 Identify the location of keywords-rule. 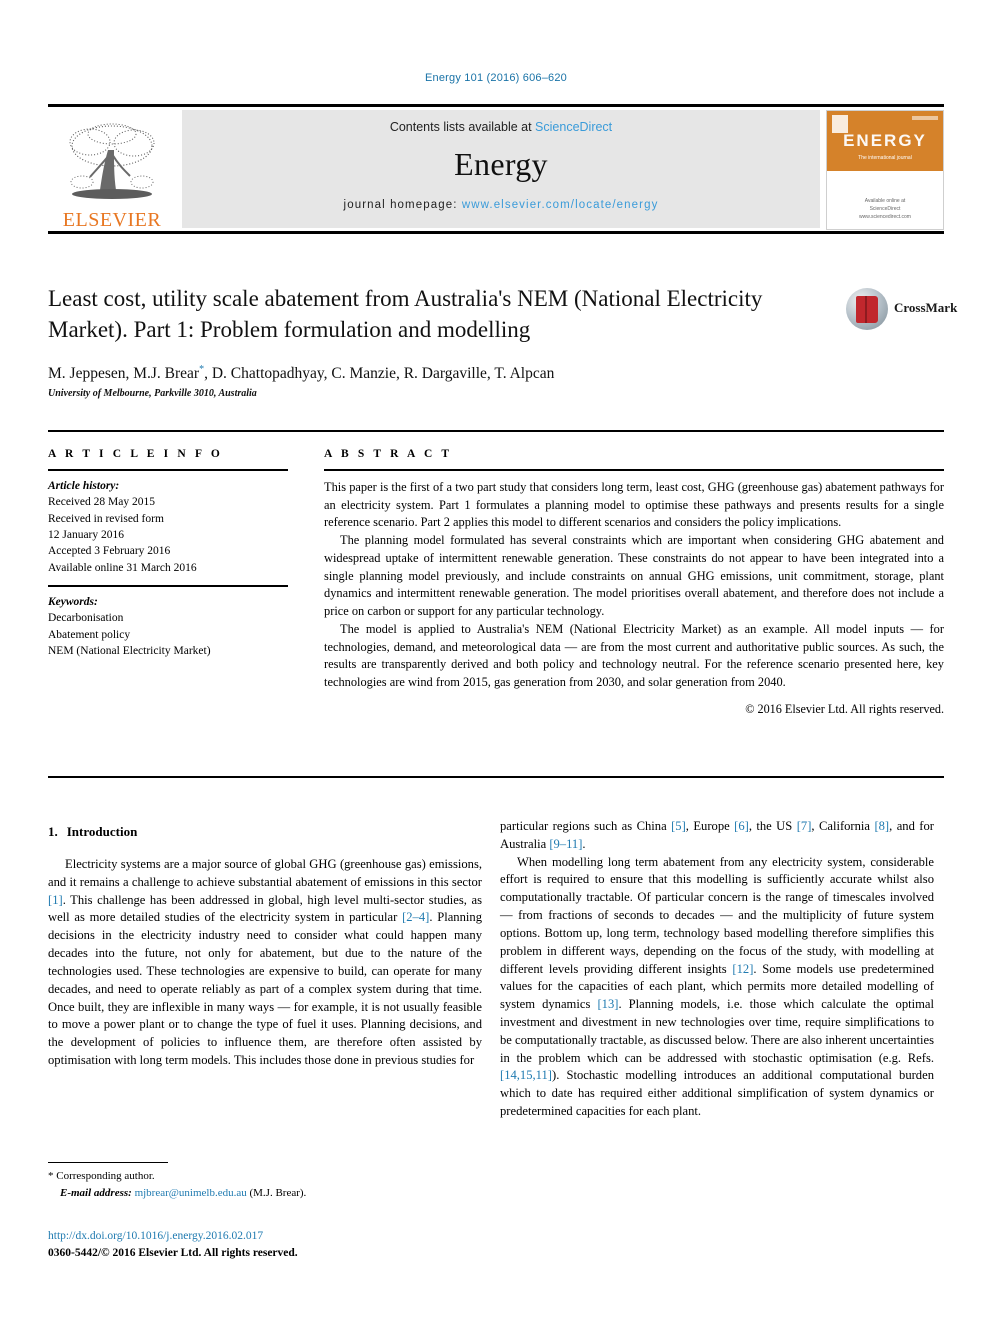
(168, 585).